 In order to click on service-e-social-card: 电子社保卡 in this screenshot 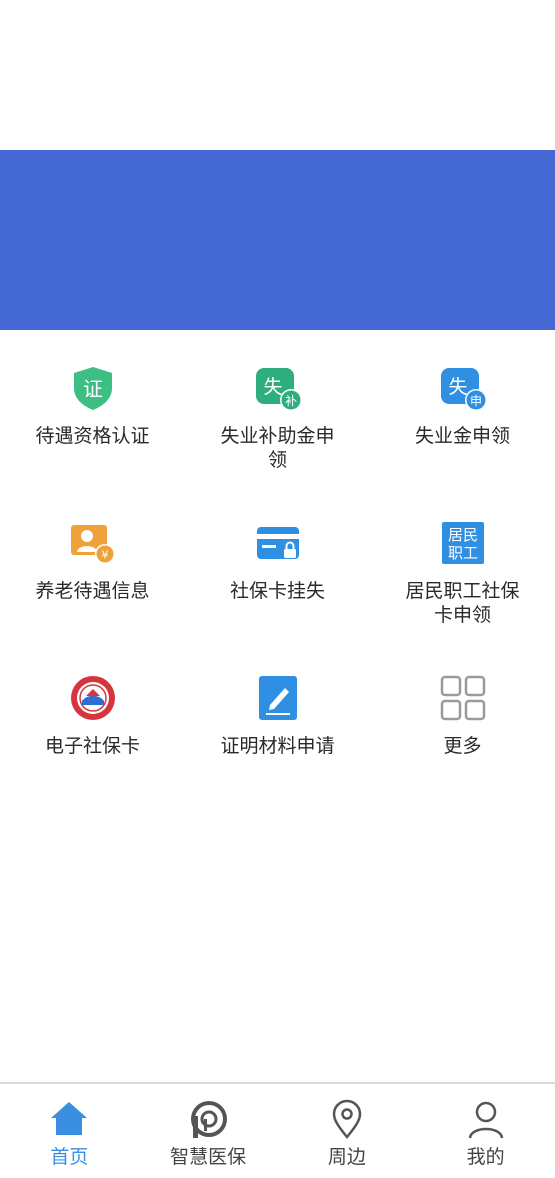, I will do `click(92, 727)`.